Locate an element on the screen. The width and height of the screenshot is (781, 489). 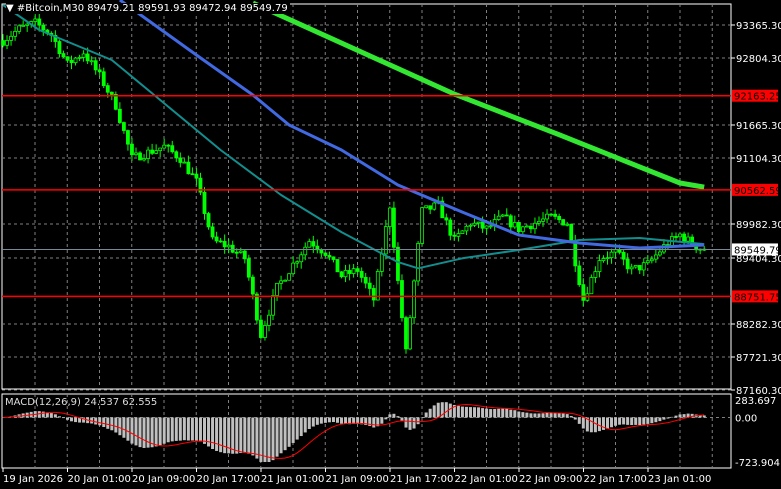
time-tick-label: 22 Jan 09:00 is located at coordinates (550, 479).